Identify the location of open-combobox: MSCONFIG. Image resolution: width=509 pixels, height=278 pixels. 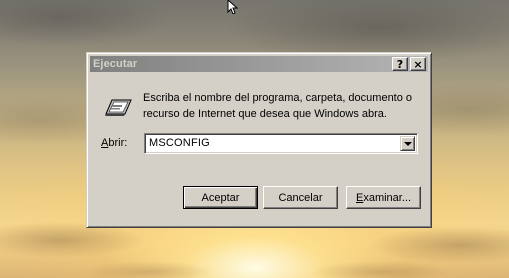
(281, 143).